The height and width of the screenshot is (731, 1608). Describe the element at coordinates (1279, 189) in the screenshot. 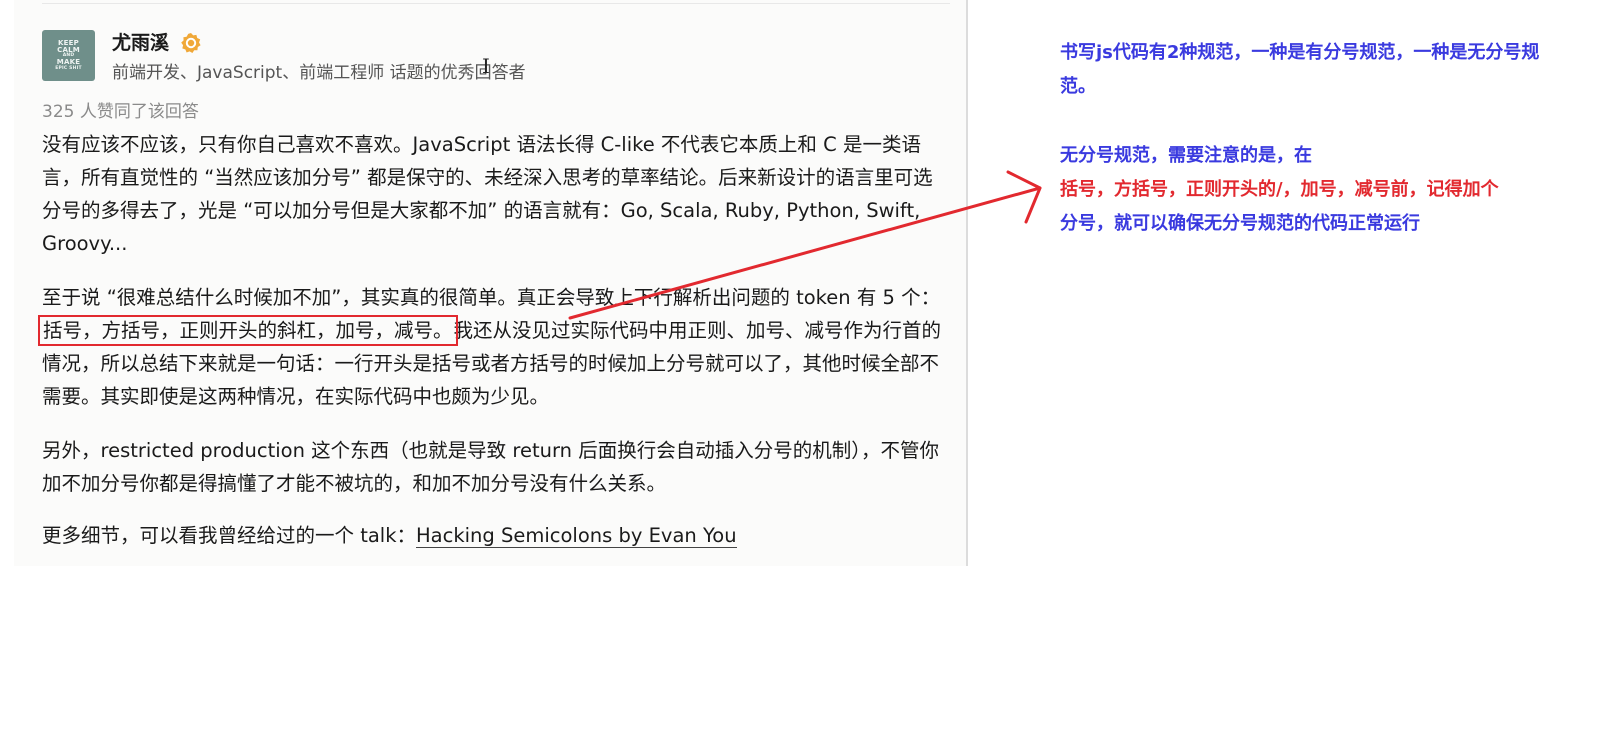

I see `note-highlight: 括号，方括号，正则开头的/，加号，减号前，记得加个` at that location.